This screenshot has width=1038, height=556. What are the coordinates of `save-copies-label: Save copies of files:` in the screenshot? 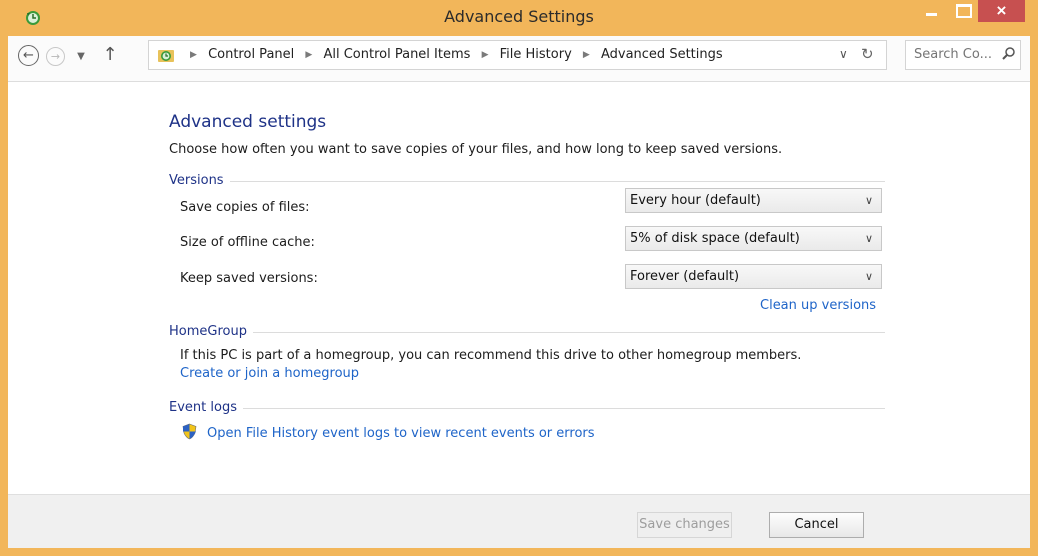 It's located at (245, 207).